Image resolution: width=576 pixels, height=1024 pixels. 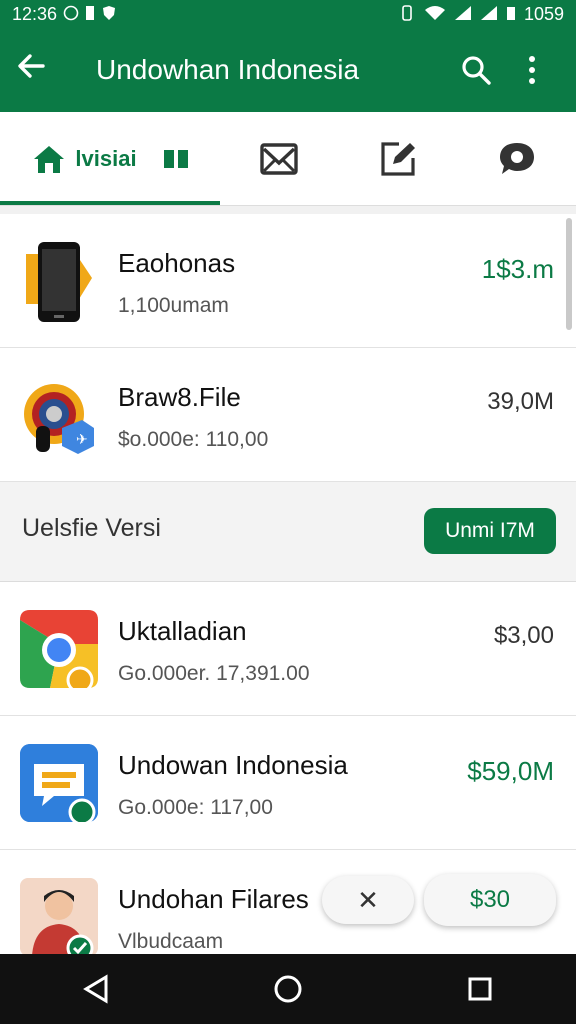 What do you see at coordinates (463, 14) in the screenshot?
I see `signal-icon` at bounding box center [463, 14].